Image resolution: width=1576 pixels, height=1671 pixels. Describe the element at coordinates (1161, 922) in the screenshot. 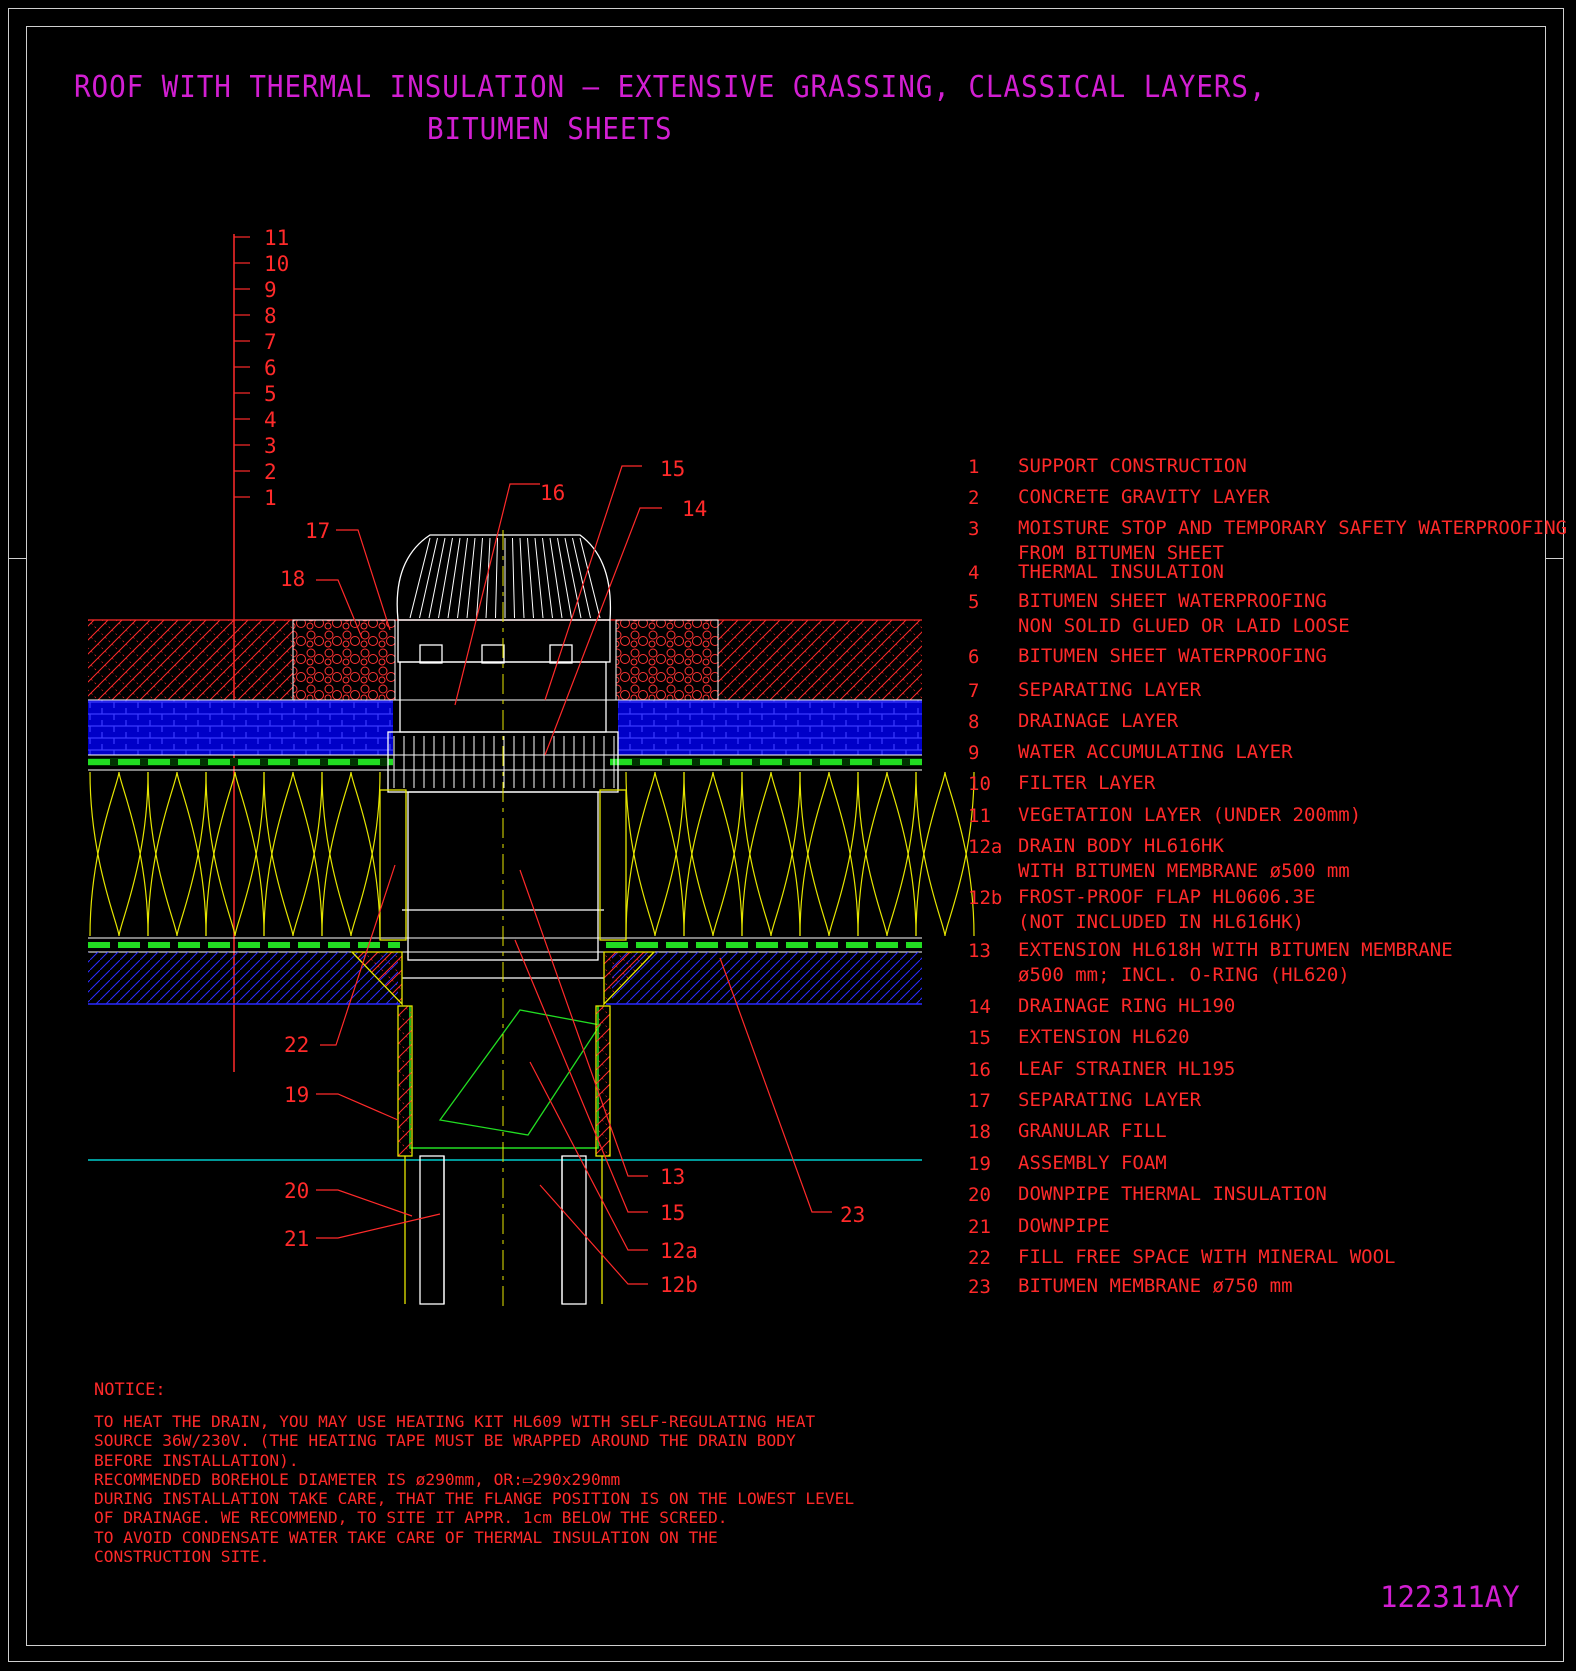

I see `legend-text-continued: (NOT INCLUDED IN HL616HK)` at that location.